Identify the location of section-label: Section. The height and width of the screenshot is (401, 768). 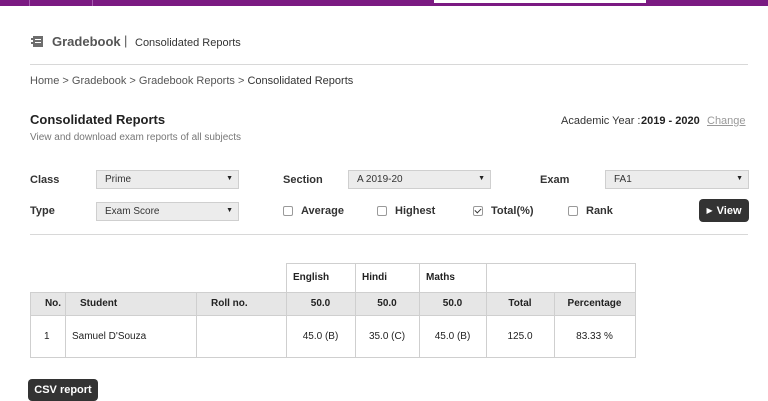
(303, 180).